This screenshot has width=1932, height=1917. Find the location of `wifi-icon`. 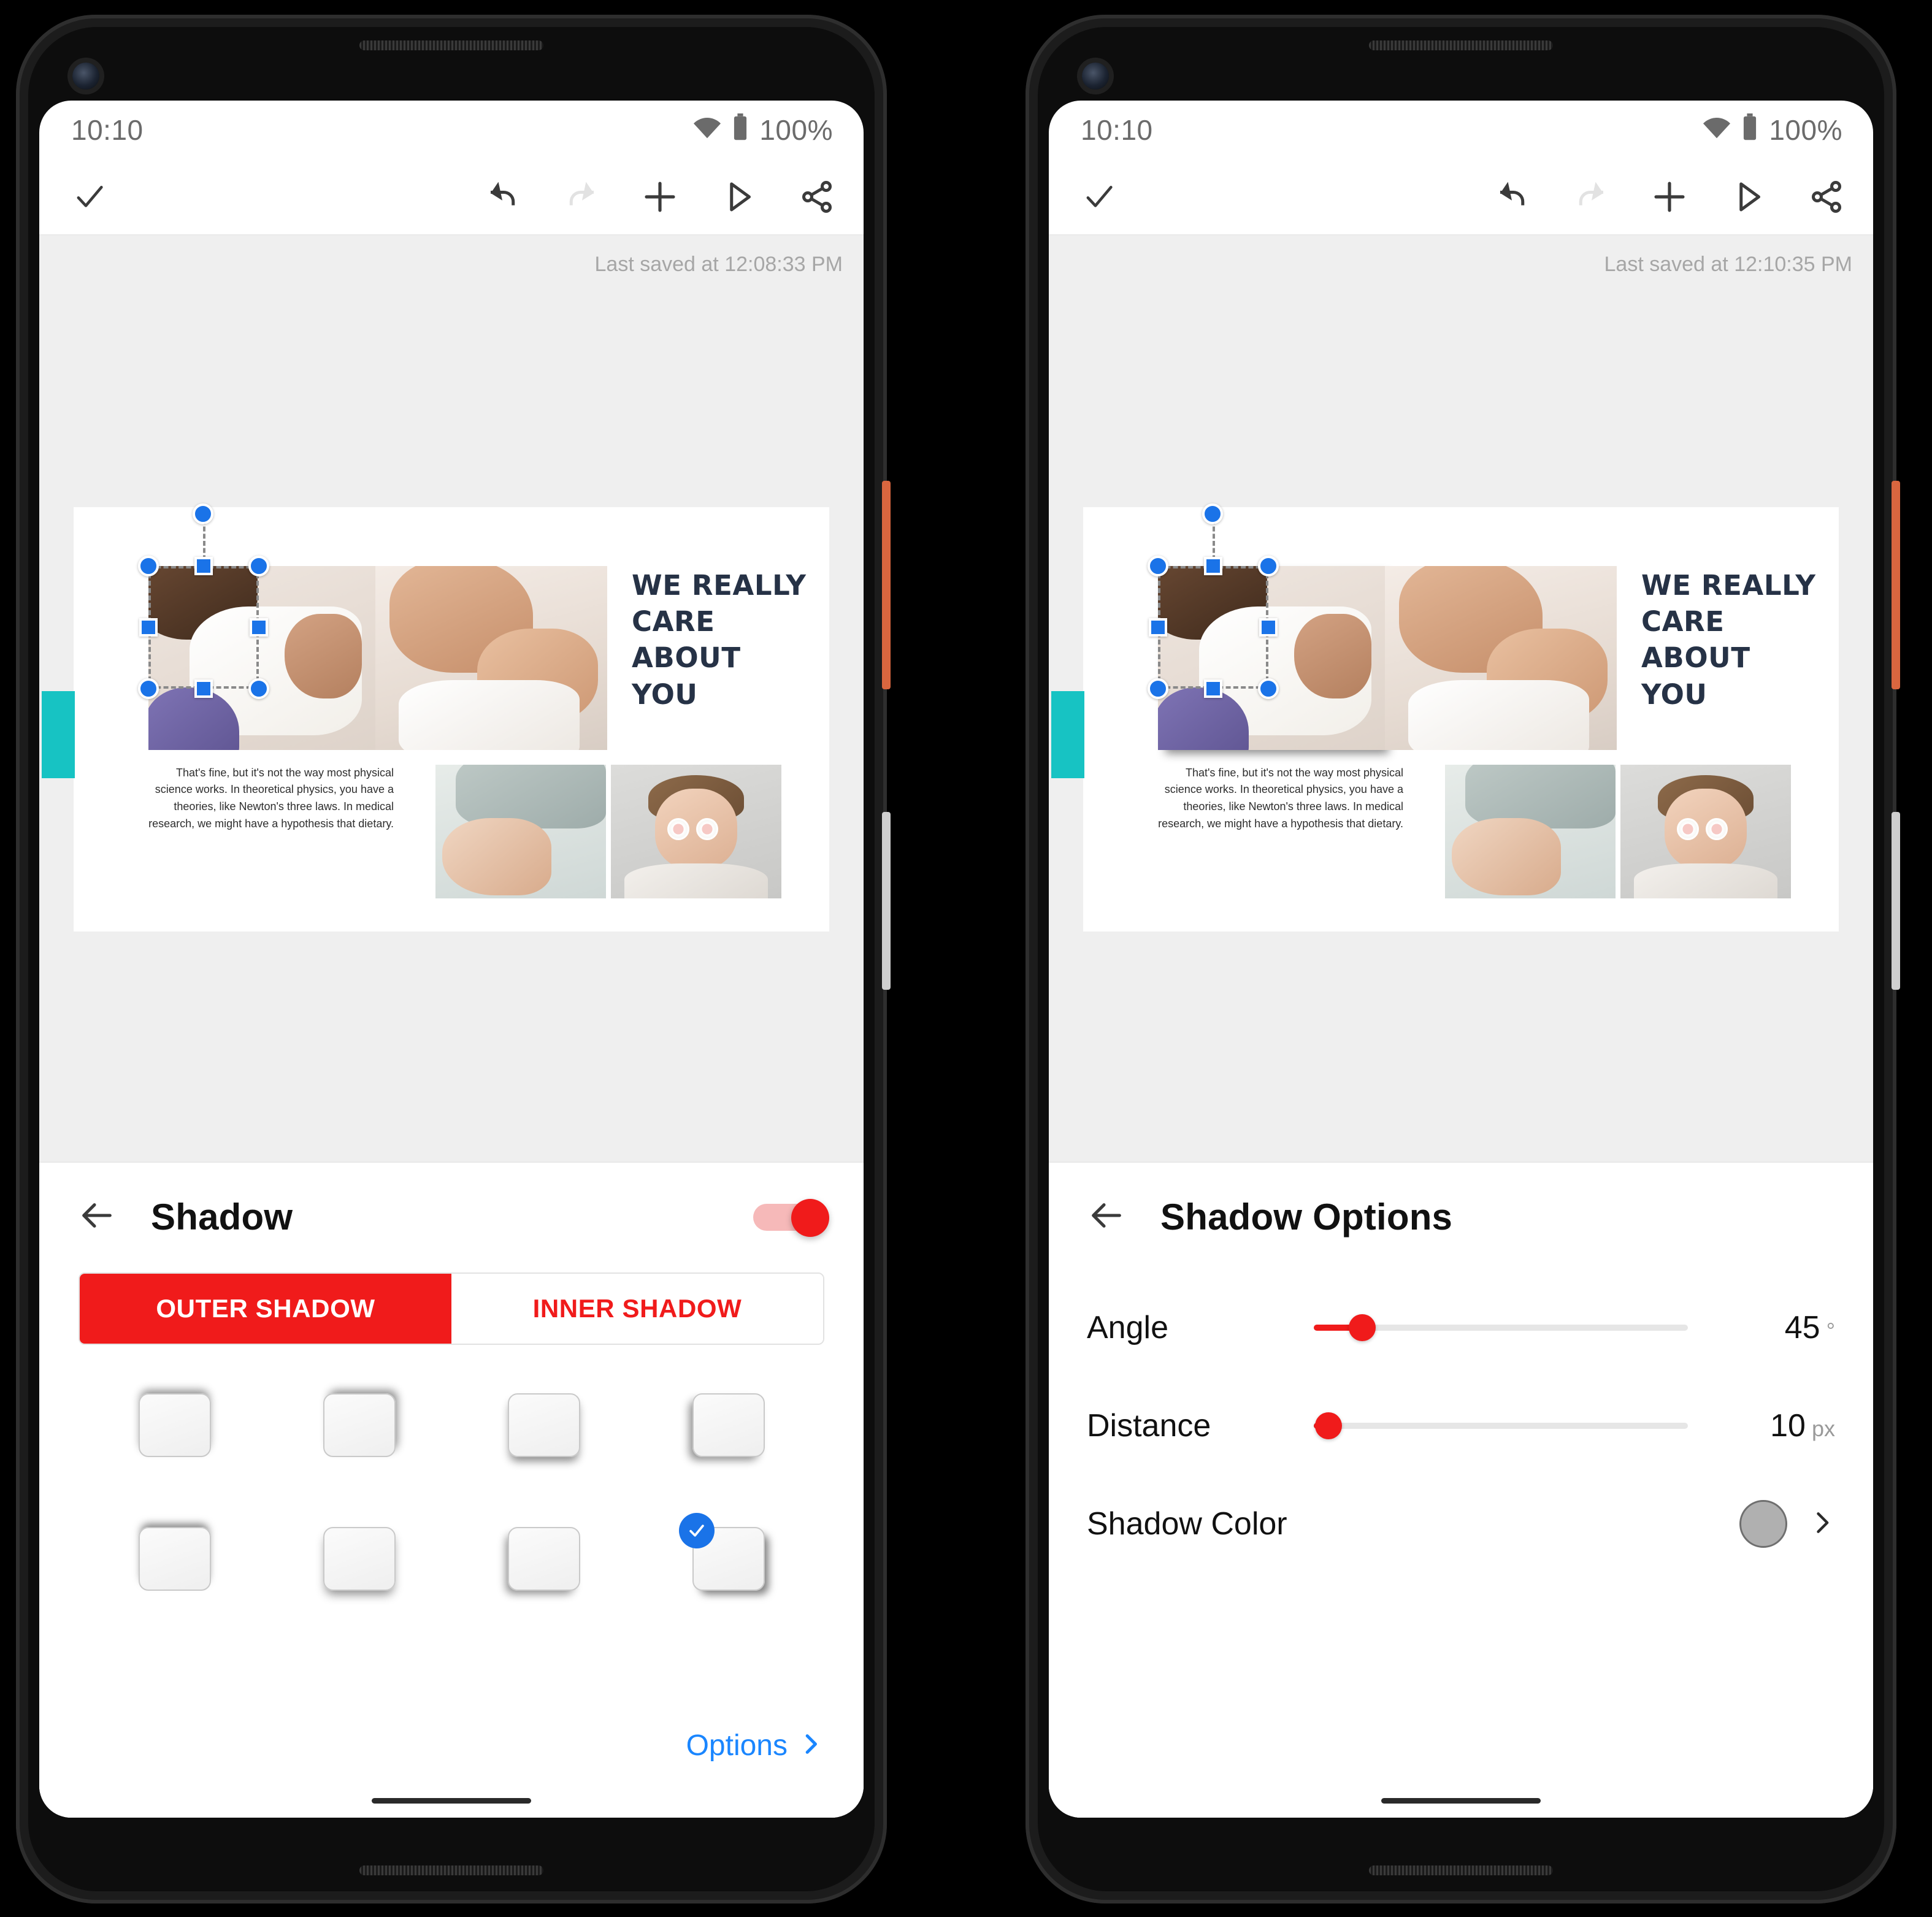

wifi-icon is located at coordinates (707, 130).